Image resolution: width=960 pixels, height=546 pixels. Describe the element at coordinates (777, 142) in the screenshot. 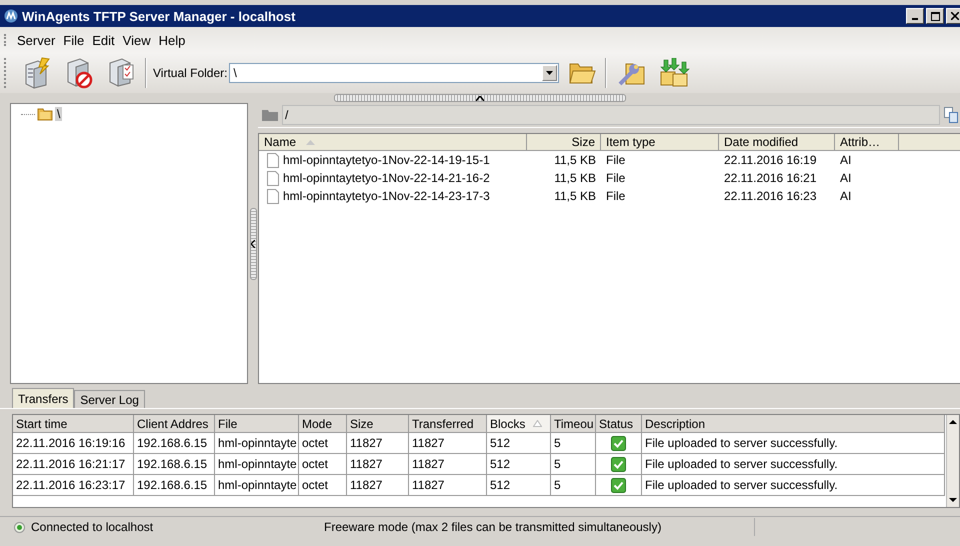

I see `column-header: Date modified` at that location.